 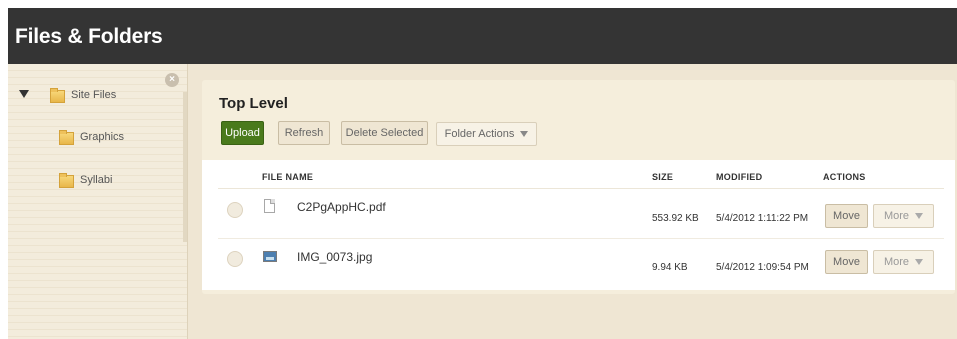 I want to click on sidebar-scrollbar, so click(x=185, y=167).